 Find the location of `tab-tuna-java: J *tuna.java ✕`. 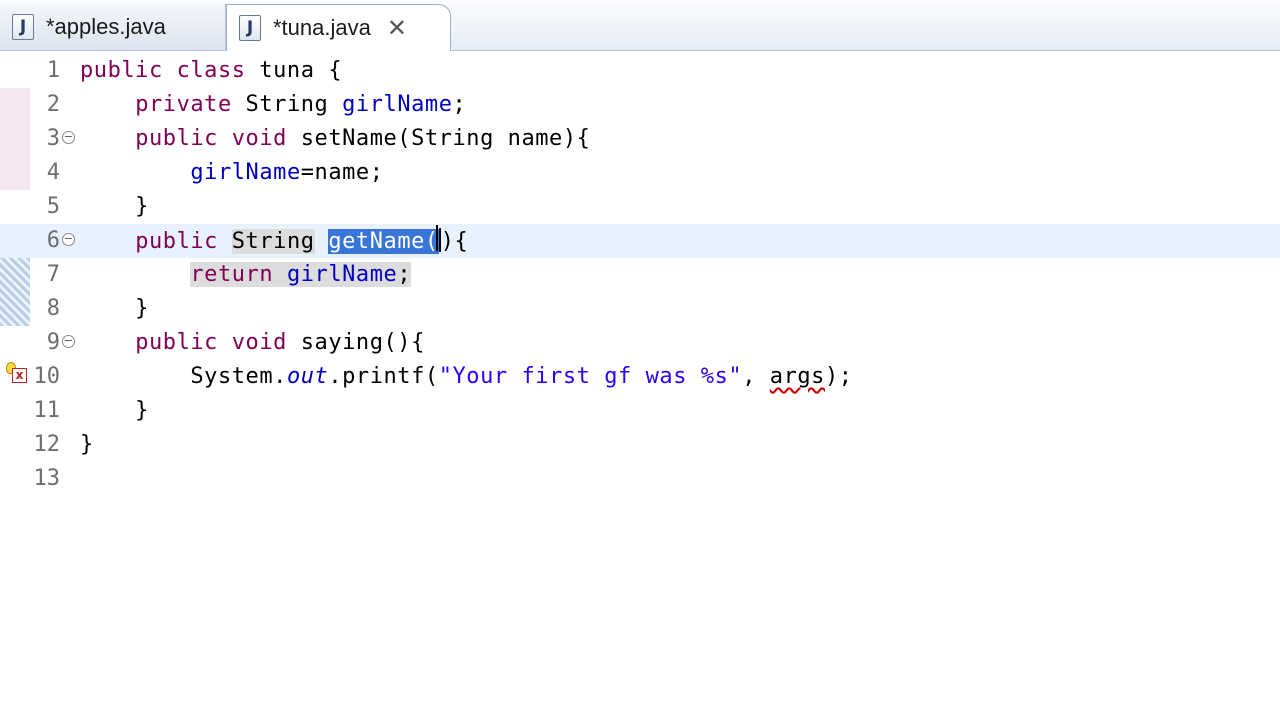

tab-tuna-java: J *tuna.java ✕ is located at coordinates (338, 27).